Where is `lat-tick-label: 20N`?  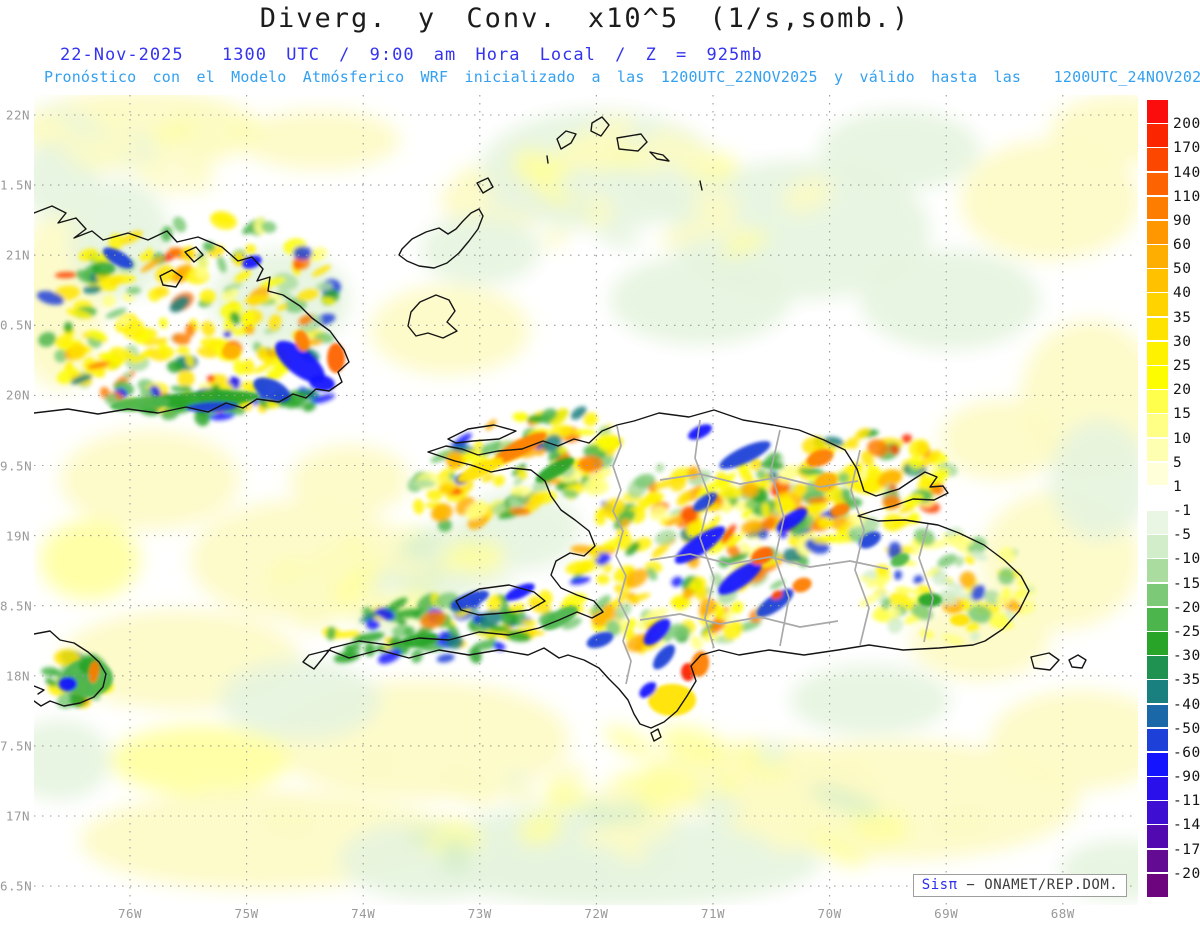 lat-tick-label: 20N is located at coordinates (17, 395).